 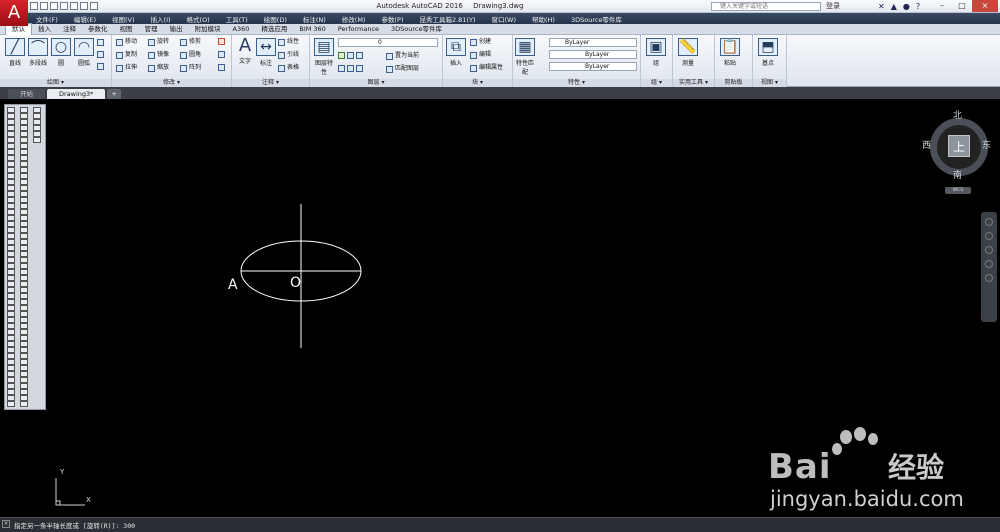 What do you see at coordinates (88, 500) in the screenshot?
I see `ucs-x-label: X` at bounding box center [88, 500].